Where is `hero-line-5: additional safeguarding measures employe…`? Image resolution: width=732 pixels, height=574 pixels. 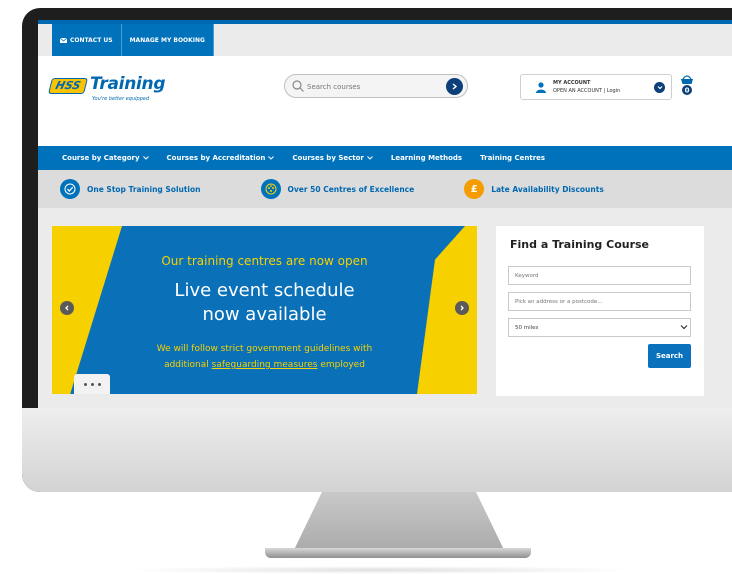
hero-line-5: additional safeguarding measures employe… is located at coordinates (264, 365).